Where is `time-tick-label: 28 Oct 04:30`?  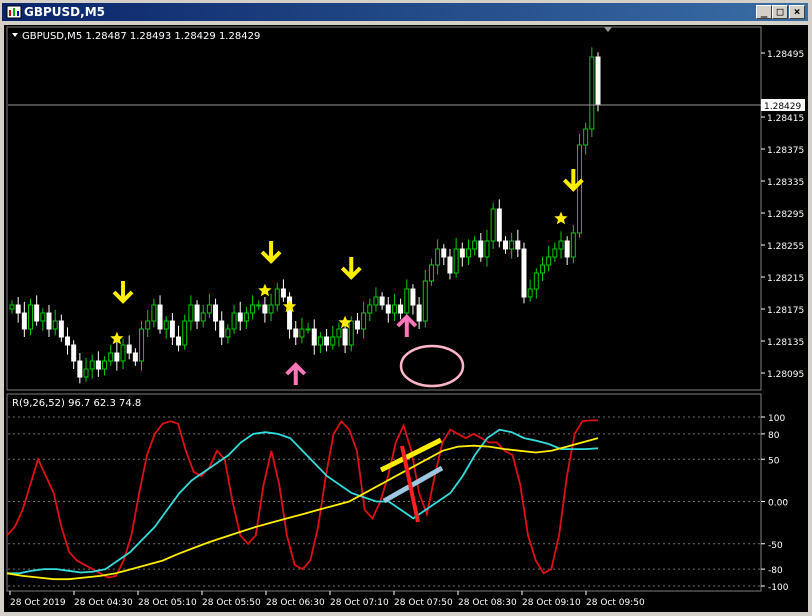 time-tick-label: 28 Oct 04:30 is located at coordinates (103, 603).